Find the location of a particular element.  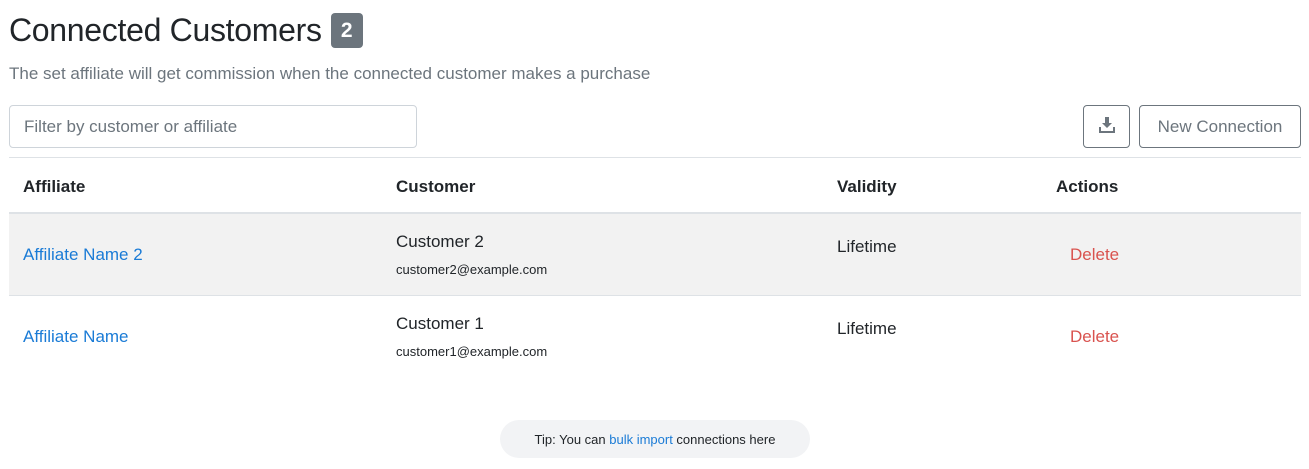

new-connection-button: New Connection is located at coordinates (1220, 126).